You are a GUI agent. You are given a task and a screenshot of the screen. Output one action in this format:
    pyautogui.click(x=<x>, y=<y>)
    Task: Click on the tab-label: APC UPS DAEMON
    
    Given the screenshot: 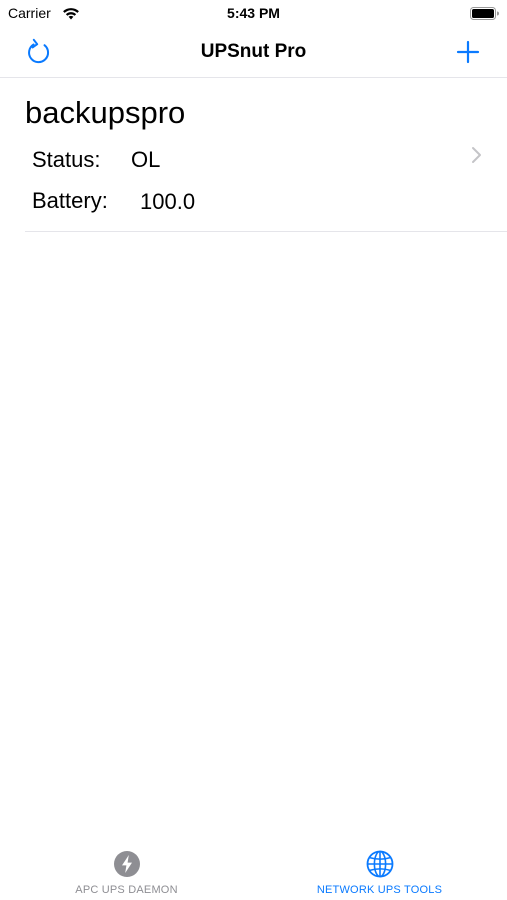 What is the action you would take?
    pyautogui.click(x=126, y=890)
    